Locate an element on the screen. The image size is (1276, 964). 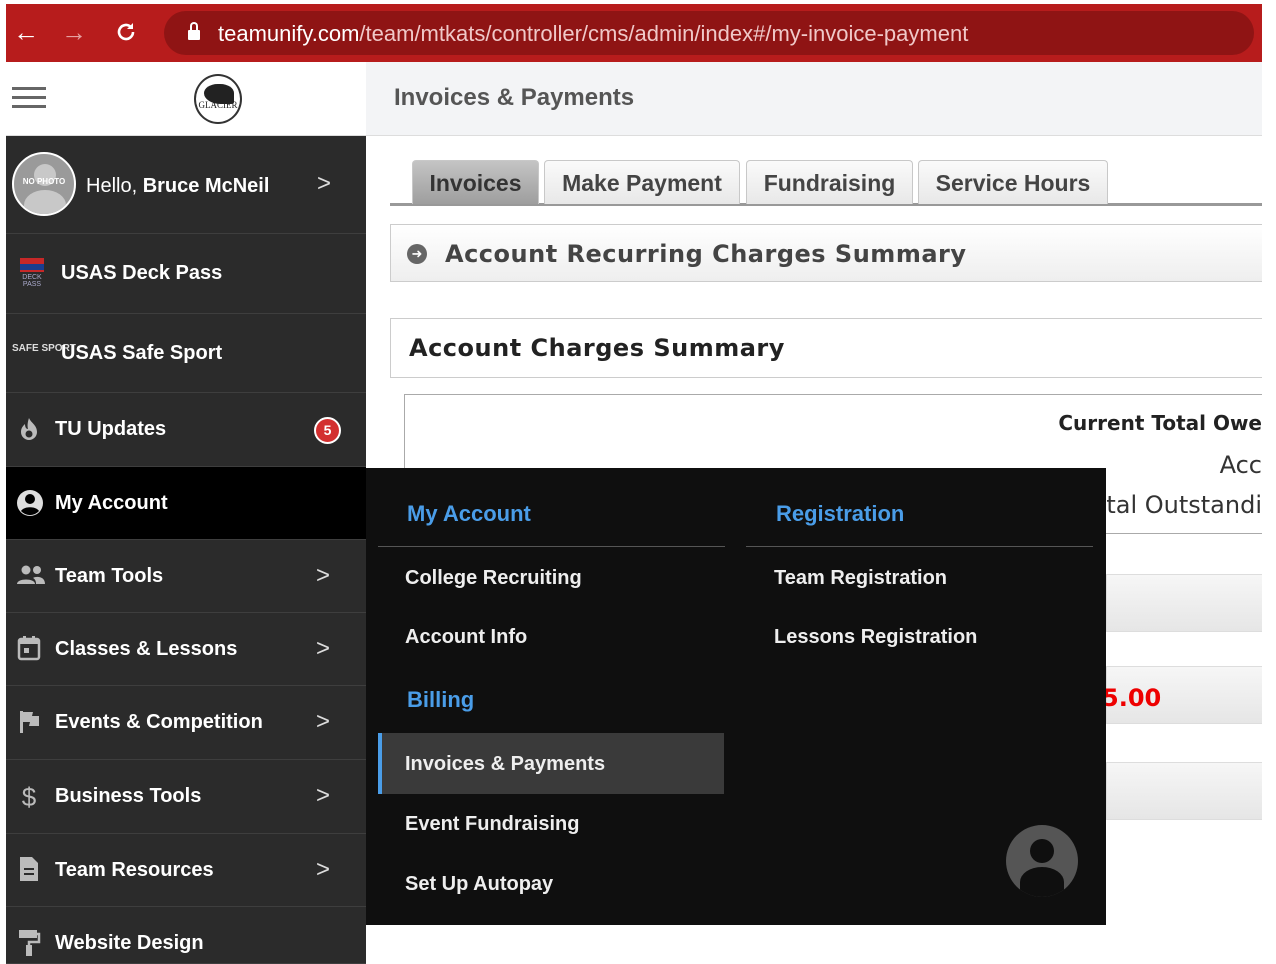
expand-arrow-icon: ➜ is located at coordinates (417, 254).